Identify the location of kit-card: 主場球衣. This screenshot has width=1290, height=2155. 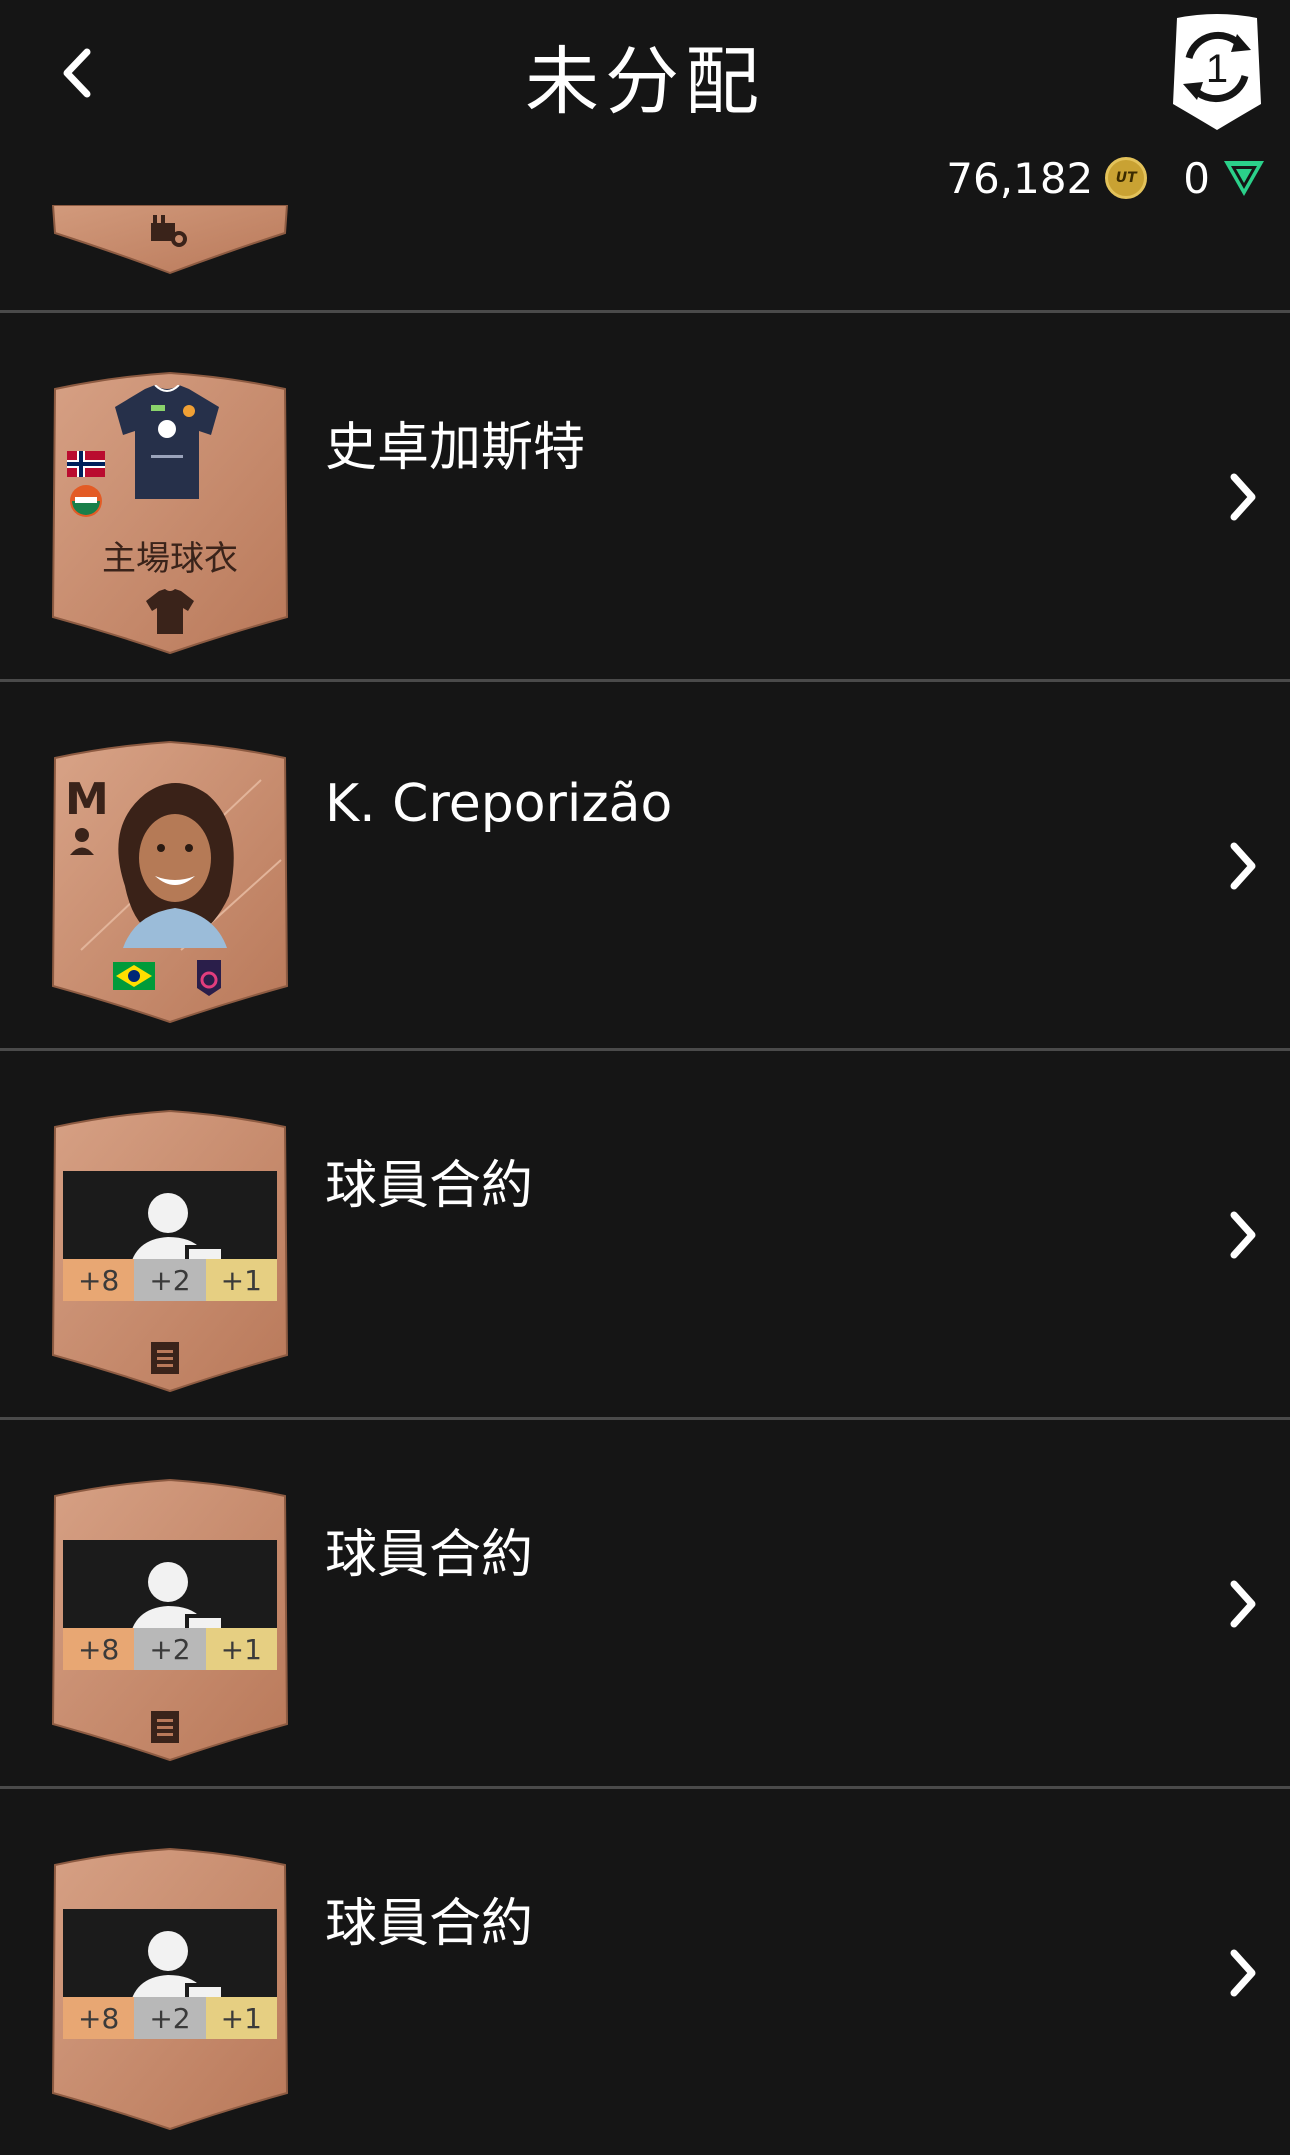
(170, 513).